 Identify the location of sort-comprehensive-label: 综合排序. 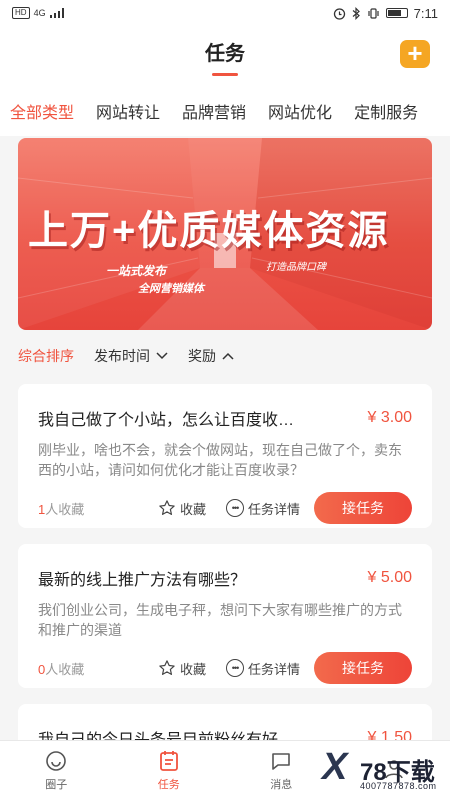
(46, 356).